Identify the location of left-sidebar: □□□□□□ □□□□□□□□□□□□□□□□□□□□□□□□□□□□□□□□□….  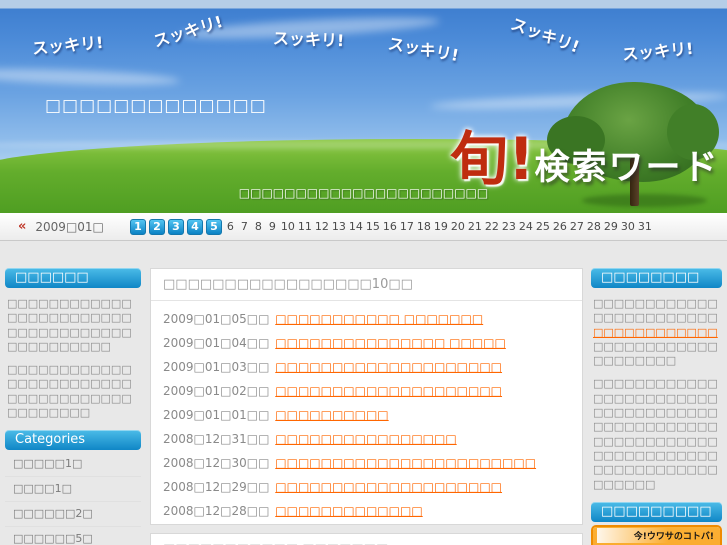
(73, 406).